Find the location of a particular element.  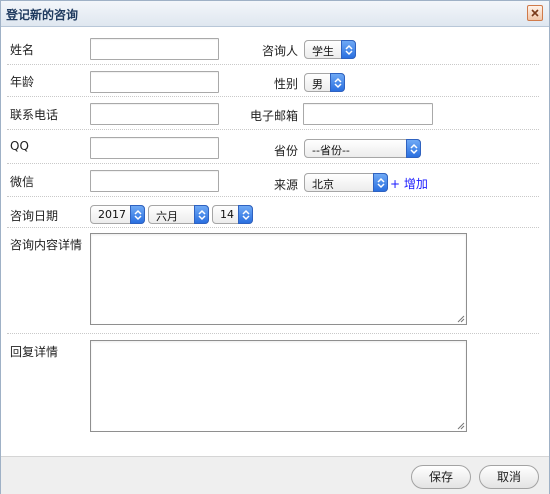

gender-select: 男 is located at coordinates (324, 82).